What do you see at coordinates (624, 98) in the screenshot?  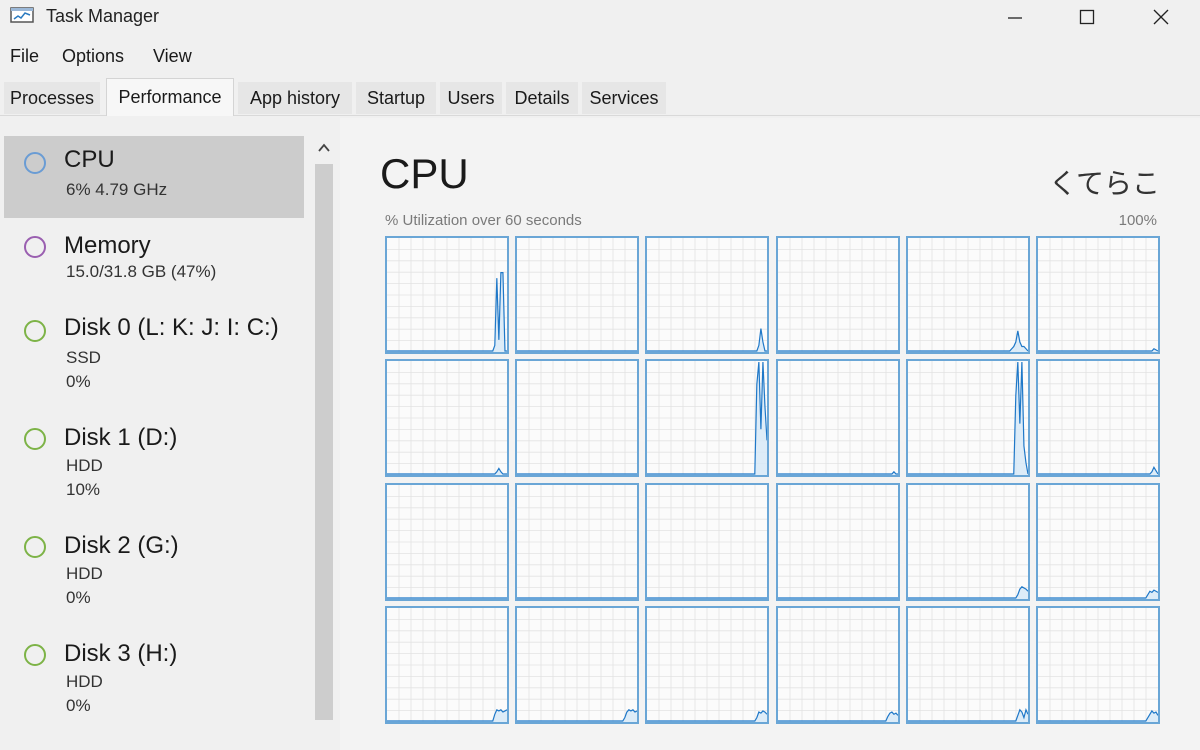 I see `tab-services: Services` at bounding box center [624, 98].